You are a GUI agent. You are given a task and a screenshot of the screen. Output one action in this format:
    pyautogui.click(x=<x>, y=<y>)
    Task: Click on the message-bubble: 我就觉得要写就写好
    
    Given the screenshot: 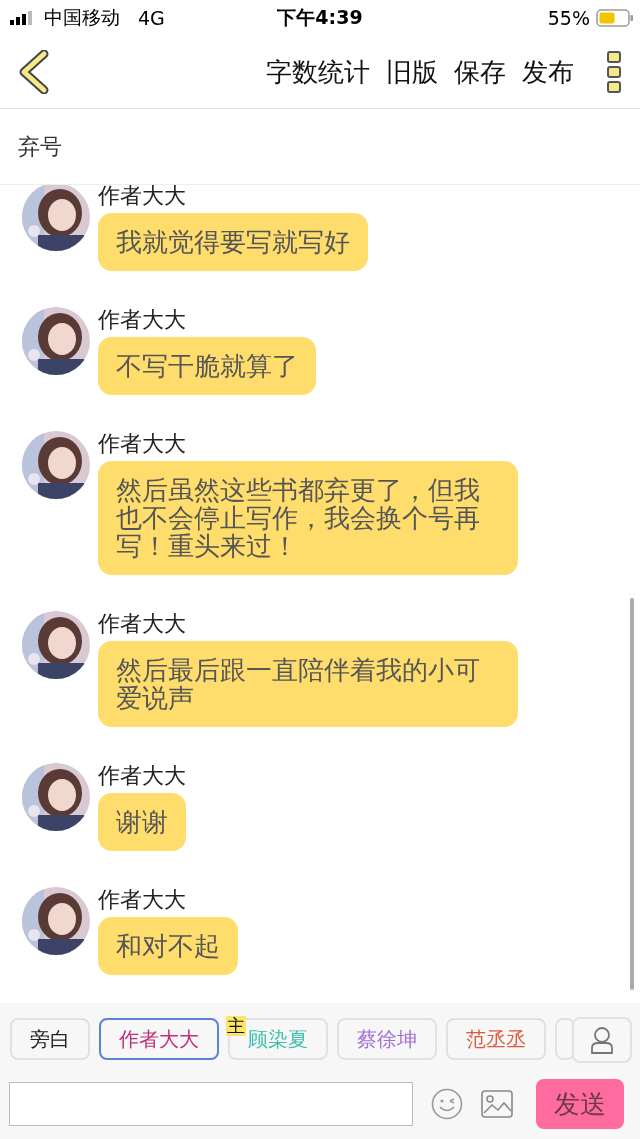 What is the action you would take?
    pyautogui.click(x=233, y=242)
    